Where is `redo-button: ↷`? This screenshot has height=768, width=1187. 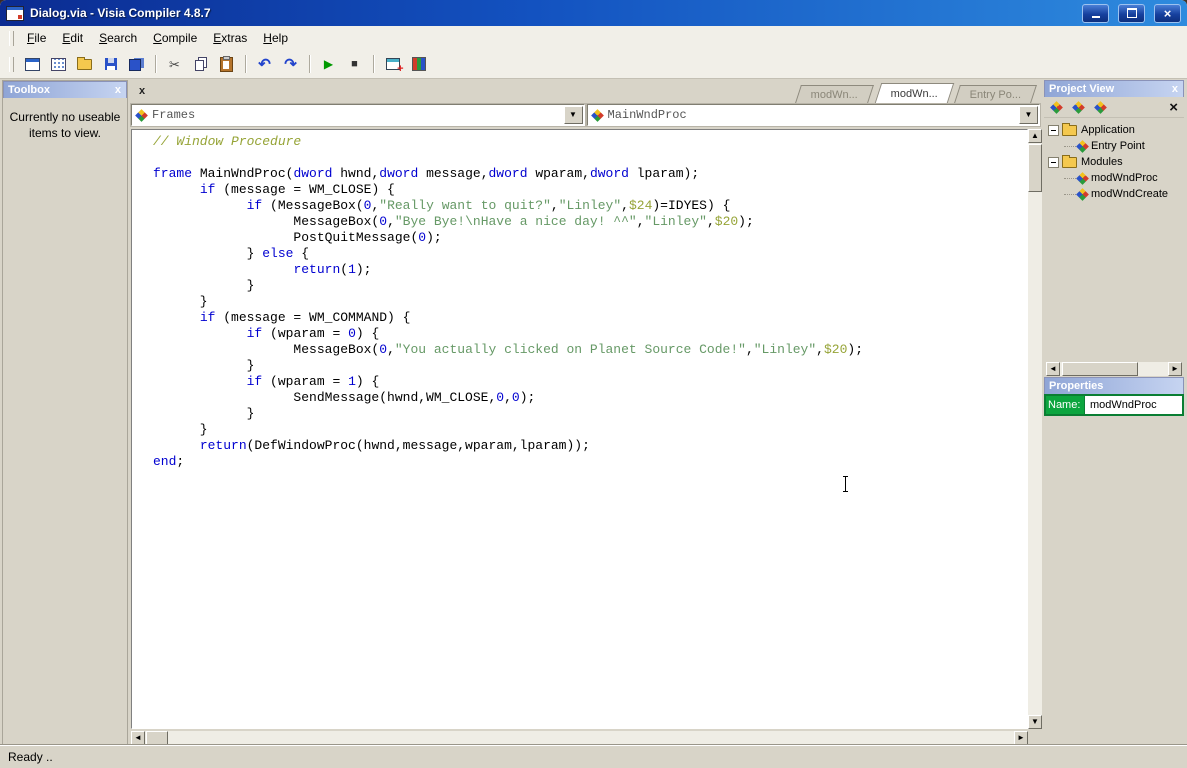
redo-button: ↷ is located at coordinates (290, 64).